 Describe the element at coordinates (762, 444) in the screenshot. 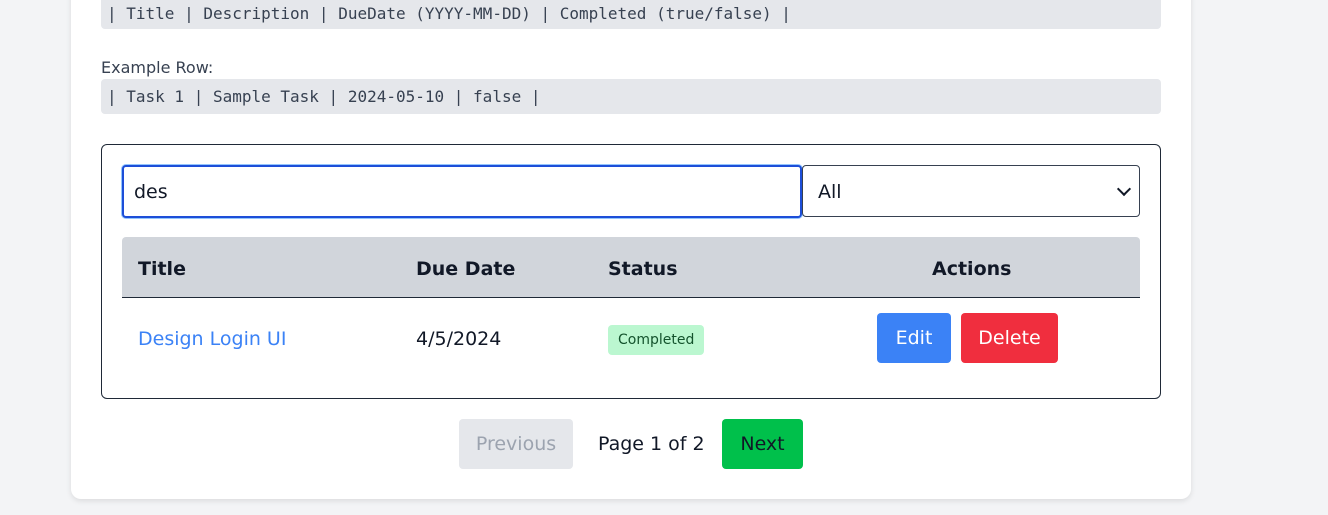

I see `next-page-button: Next` at that location.